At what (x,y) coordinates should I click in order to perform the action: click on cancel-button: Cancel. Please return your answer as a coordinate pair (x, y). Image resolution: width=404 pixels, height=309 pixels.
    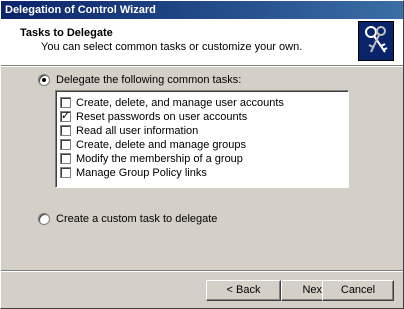
    Looking at the image, I should click on (358, 290).